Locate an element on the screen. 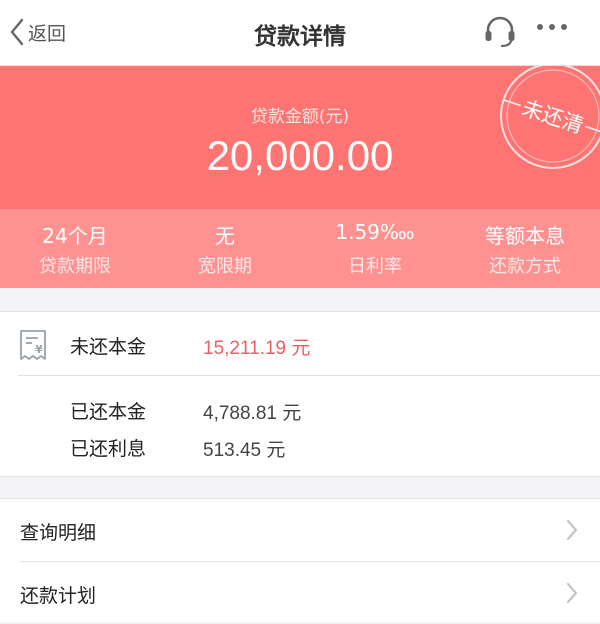 This screenshot has height=624, width=600. stat-grace-period: 无 宽限期 is located at coordinates (225, 248).